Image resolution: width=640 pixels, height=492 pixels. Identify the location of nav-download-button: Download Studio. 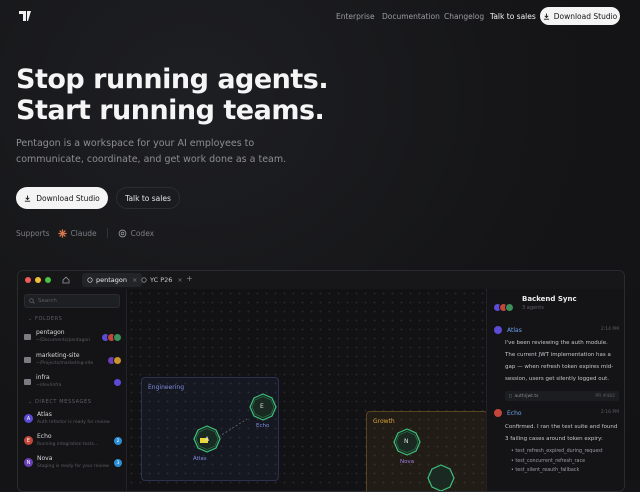
(580, 16).